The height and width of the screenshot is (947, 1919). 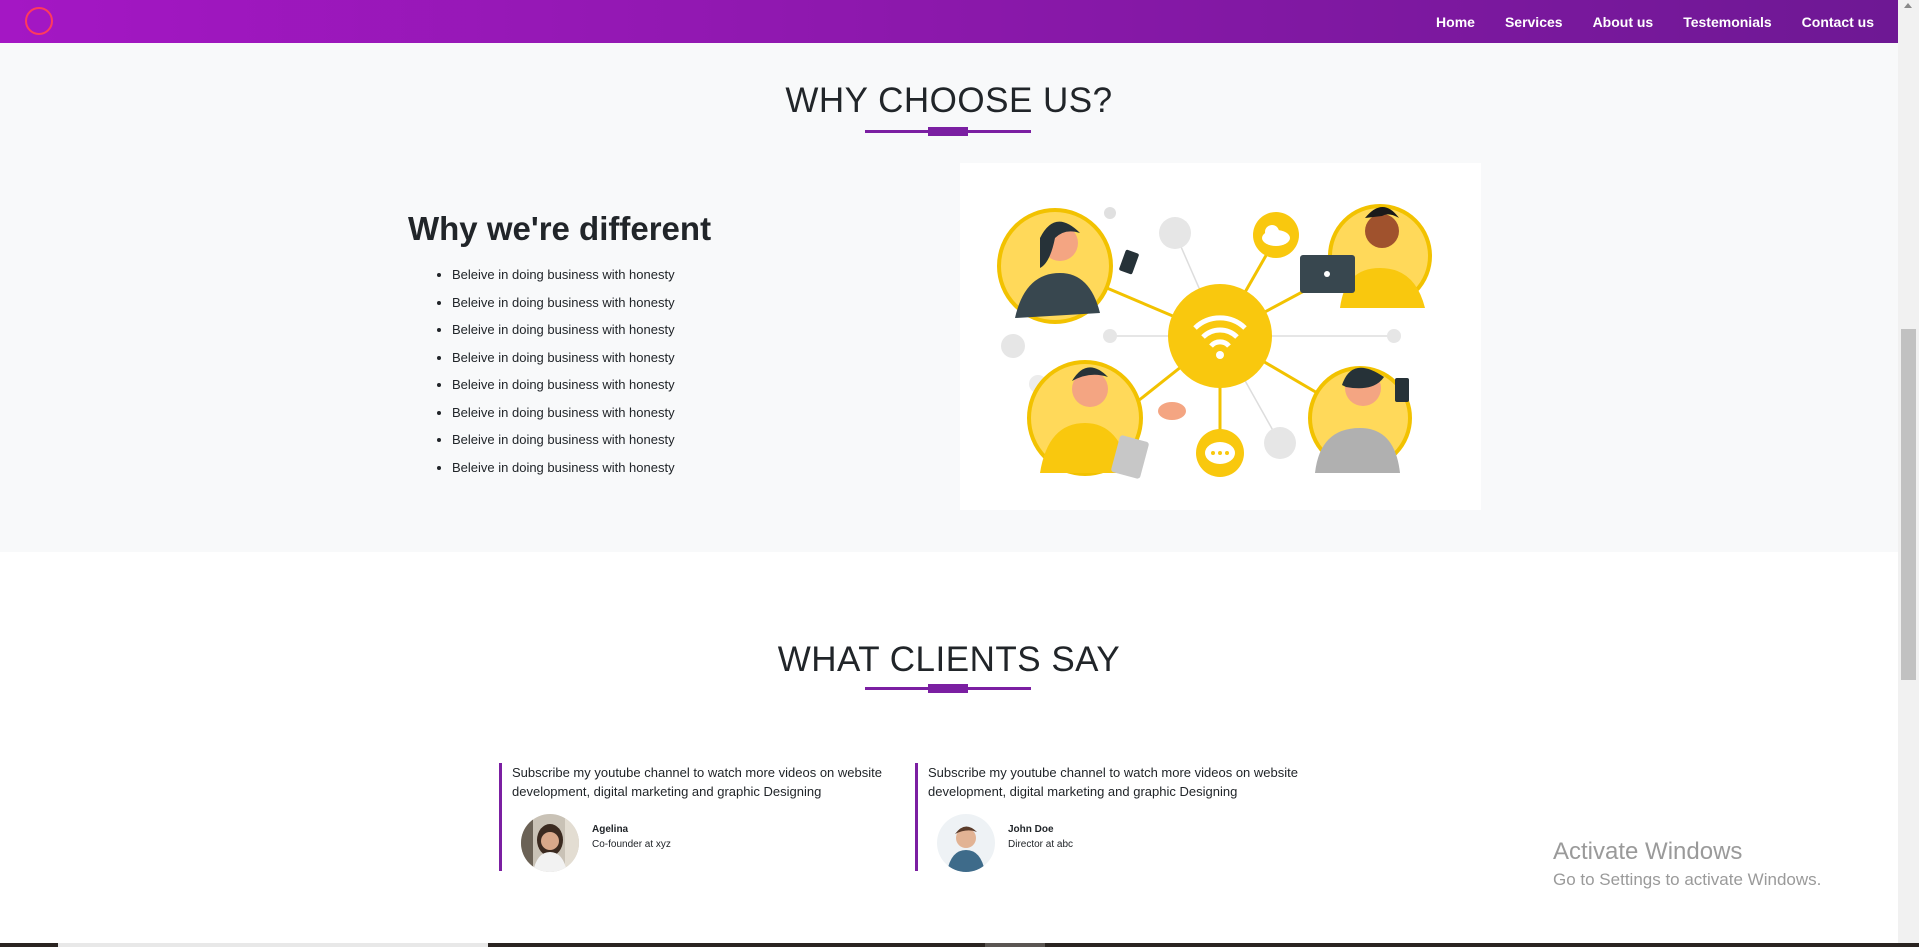 I want to click on vertical-scrollbar, so click(x=1908, y=471).